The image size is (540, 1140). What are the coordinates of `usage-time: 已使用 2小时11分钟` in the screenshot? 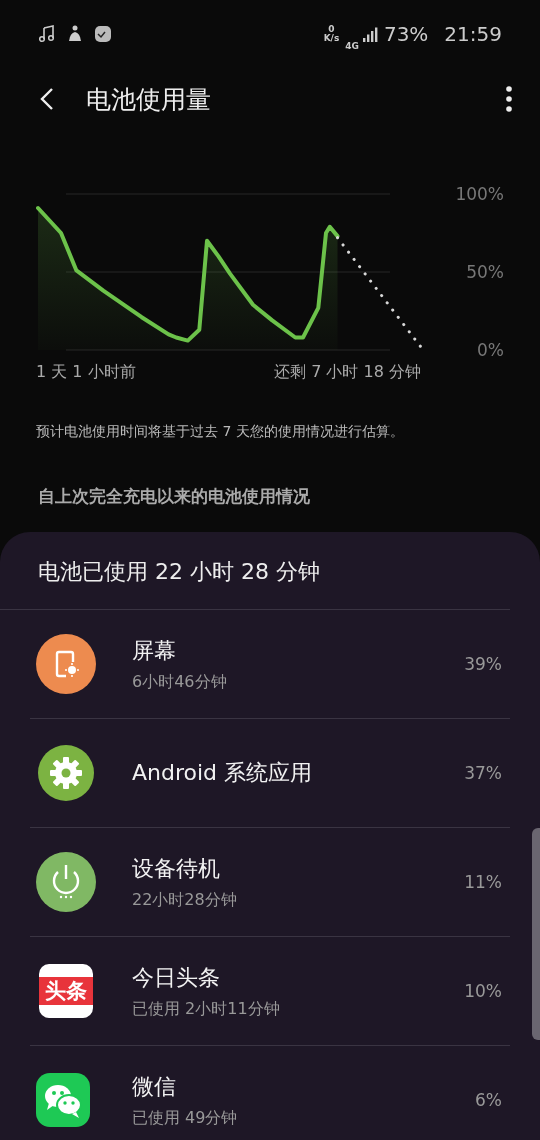 It's located at (206, 1009).